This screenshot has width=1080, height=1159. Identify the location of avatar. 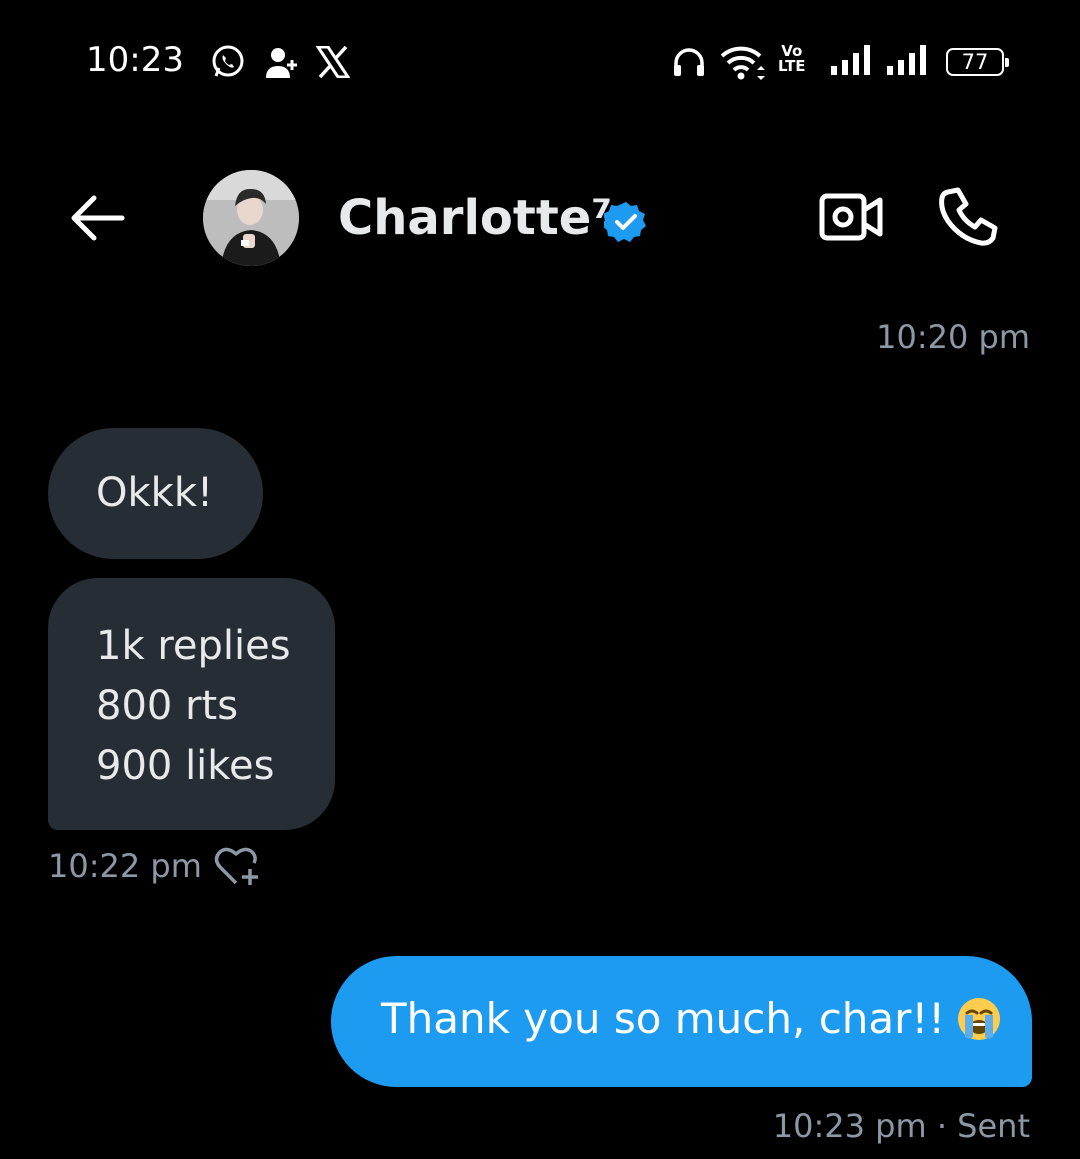
(251, 218).